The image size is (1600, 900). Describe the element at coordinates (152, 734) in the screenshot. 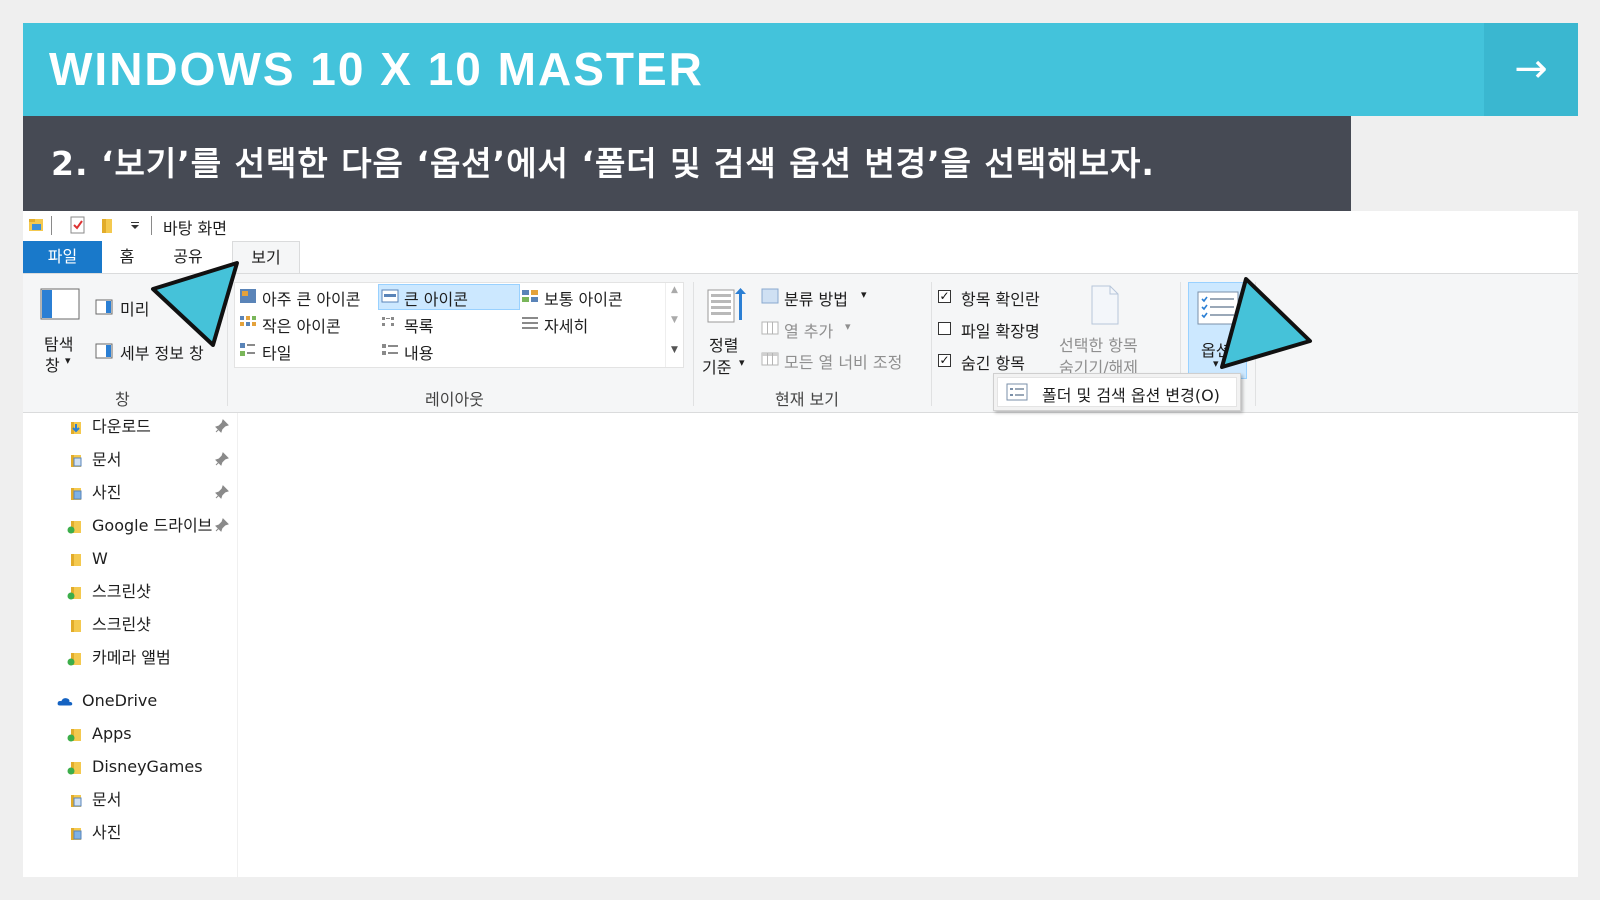

I see `nav-item: Apps` at that location.